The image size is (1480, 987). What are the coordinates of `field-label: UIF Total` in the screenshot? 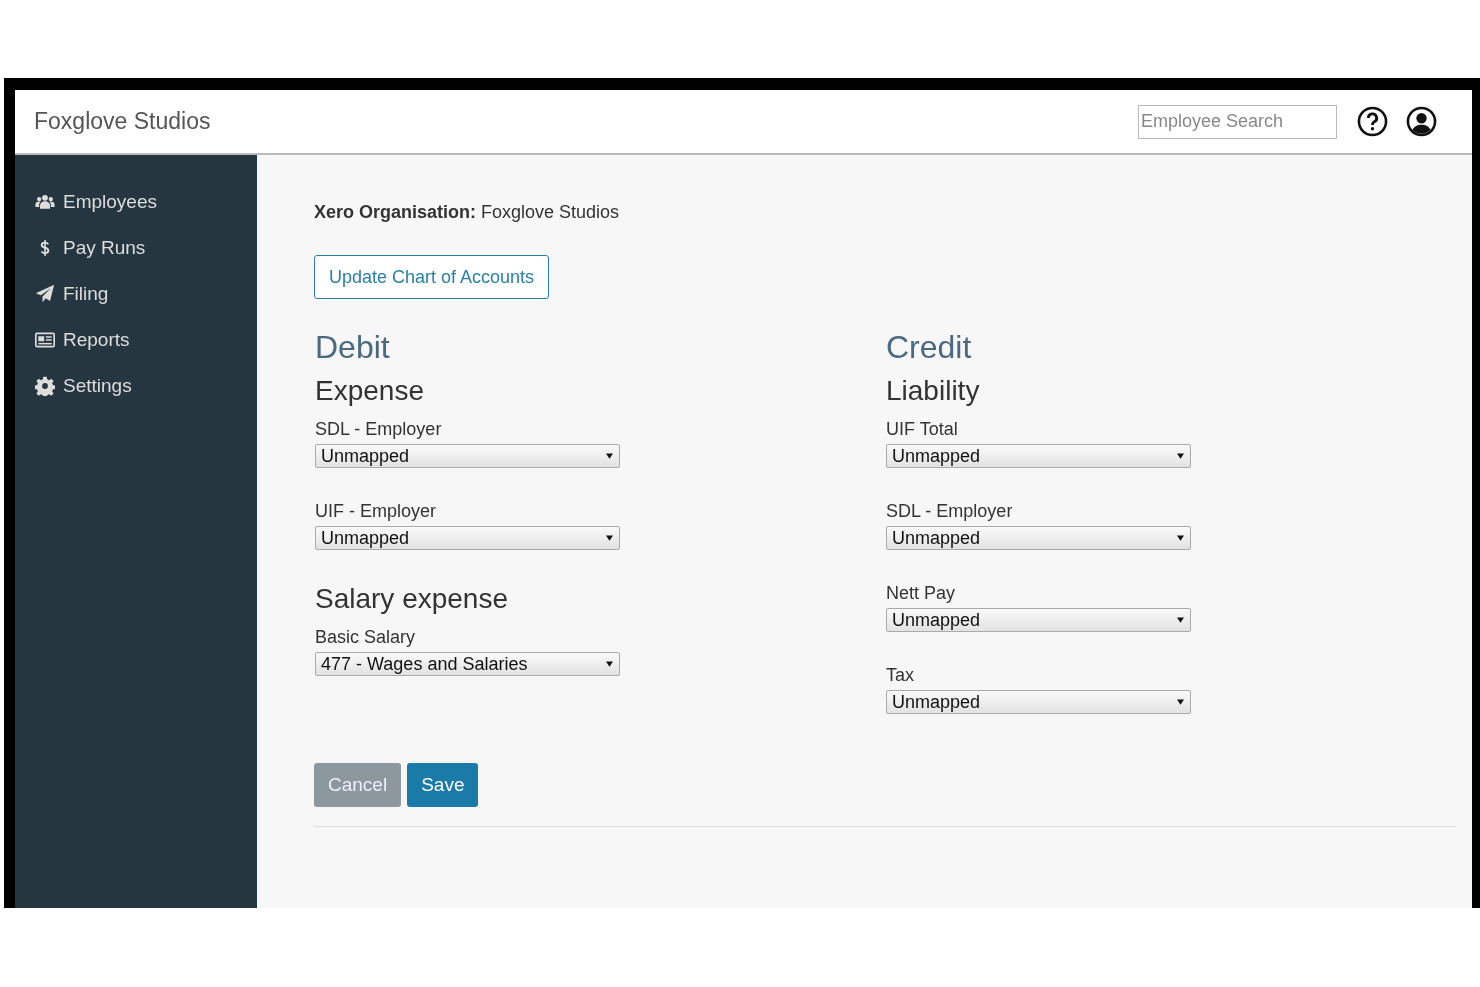 It's located at (922, 429).